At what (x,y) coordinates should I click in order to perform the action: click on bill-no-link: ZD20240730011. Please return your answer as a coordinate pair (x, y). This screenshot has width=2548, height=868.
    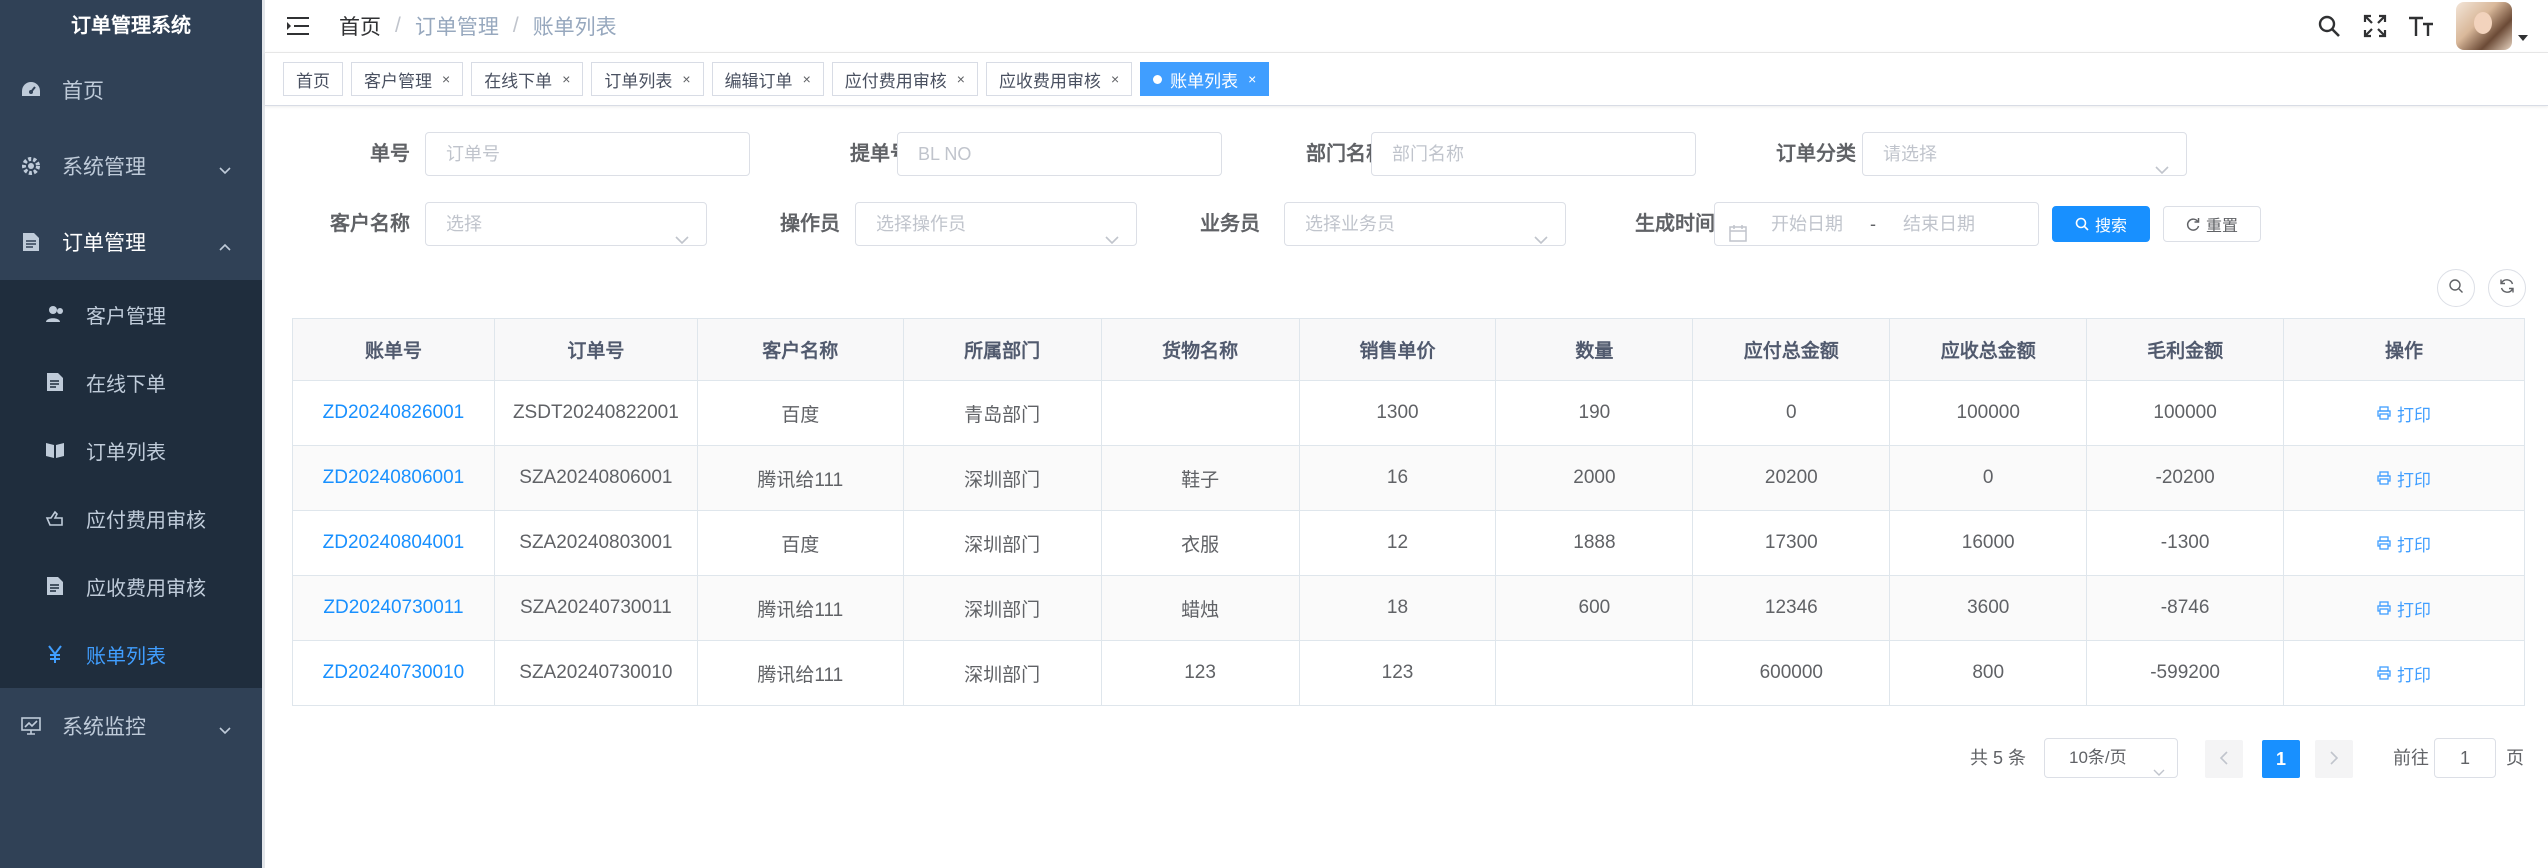
    Looking at the image, I should click on (394, 608).